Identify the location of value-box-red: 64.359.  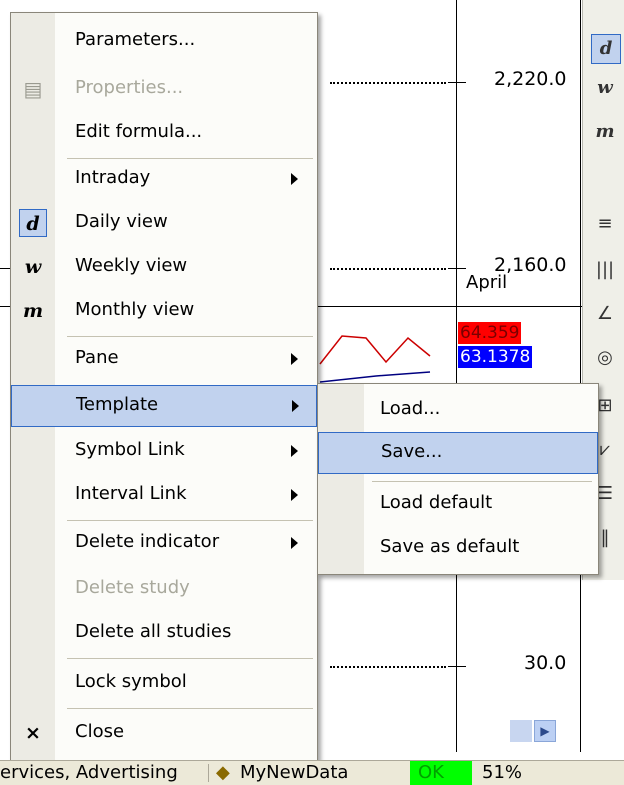
(490, 333).